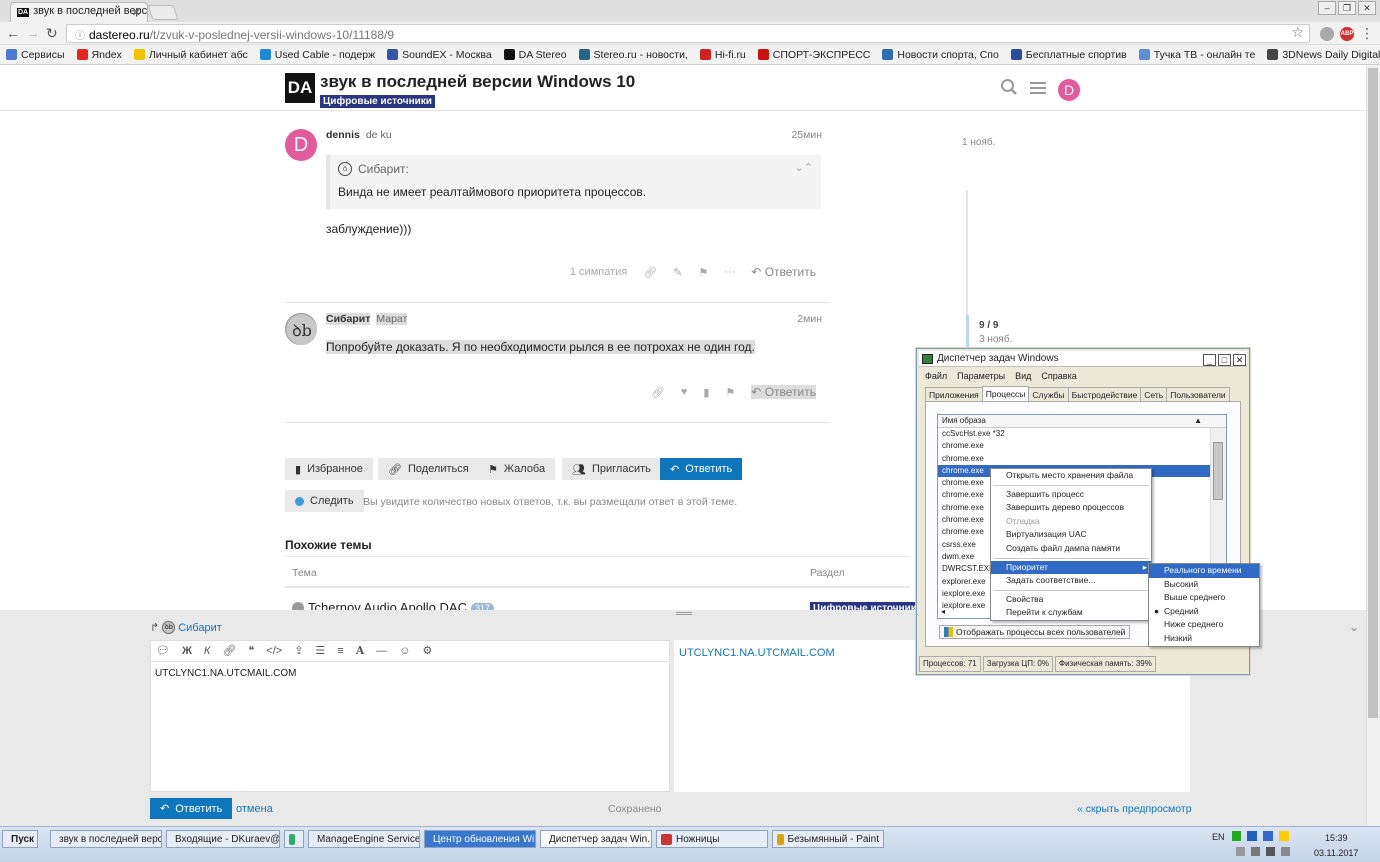 Image resolution: width=1380 pixels, height=862 pixels. I want to click on taskbar-button, so click(294, 839).